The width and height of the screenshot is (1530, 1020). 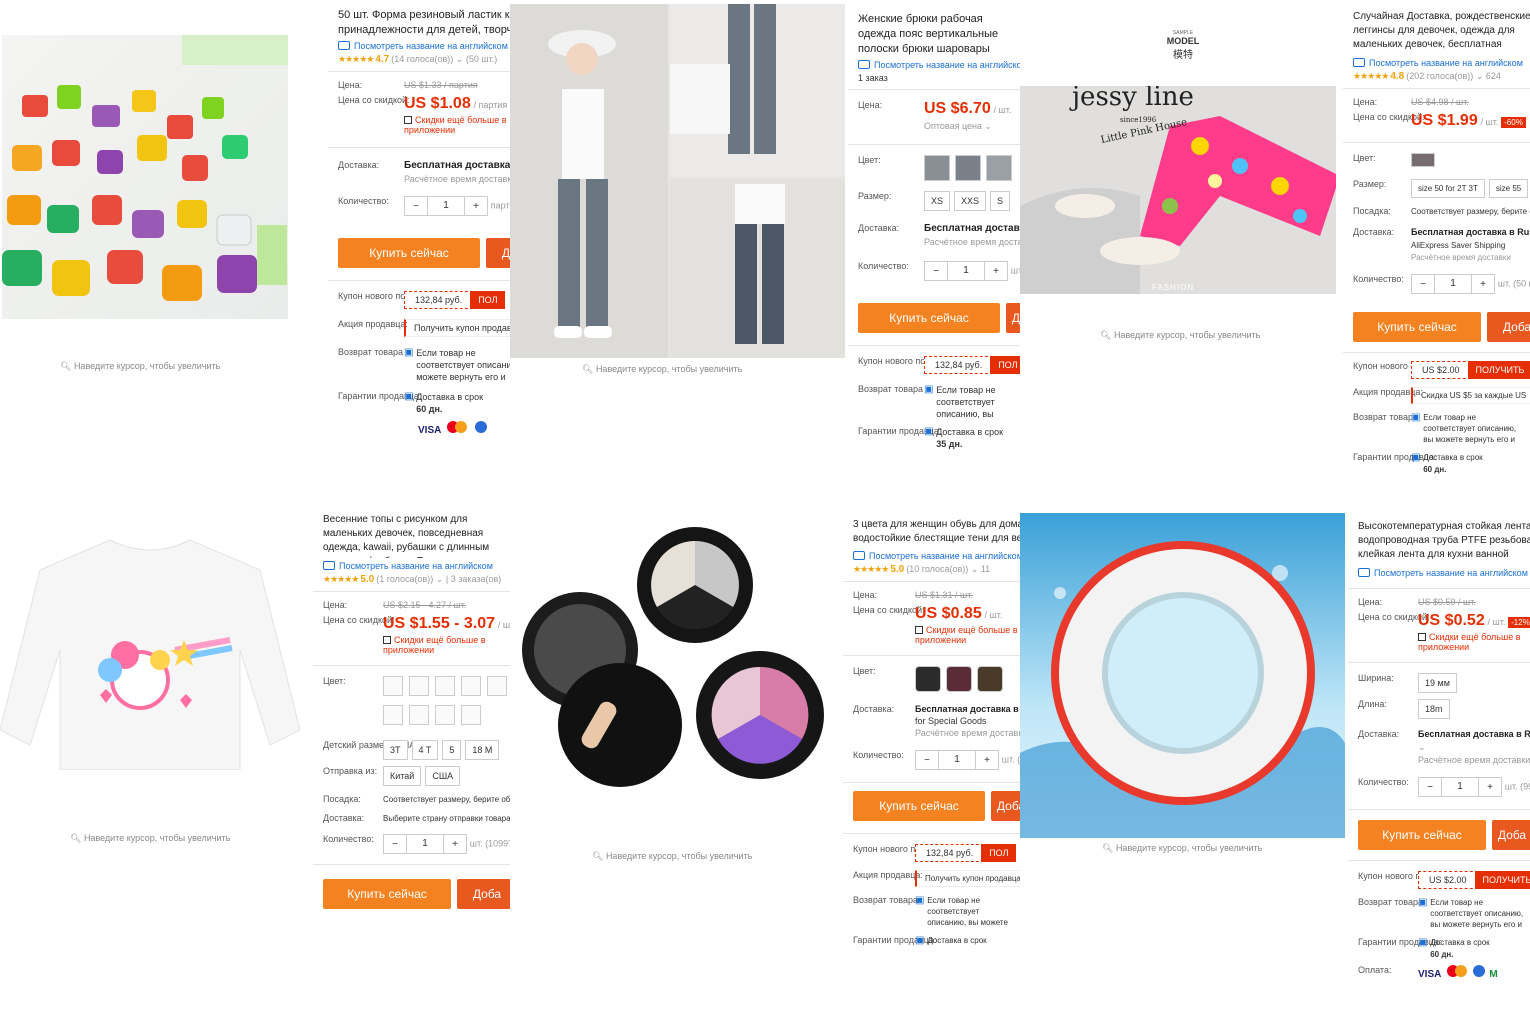 What do you see at coordinates (937, 201) in the screenshot?
I see `size-option: XS` at bounding box center [937, 201].